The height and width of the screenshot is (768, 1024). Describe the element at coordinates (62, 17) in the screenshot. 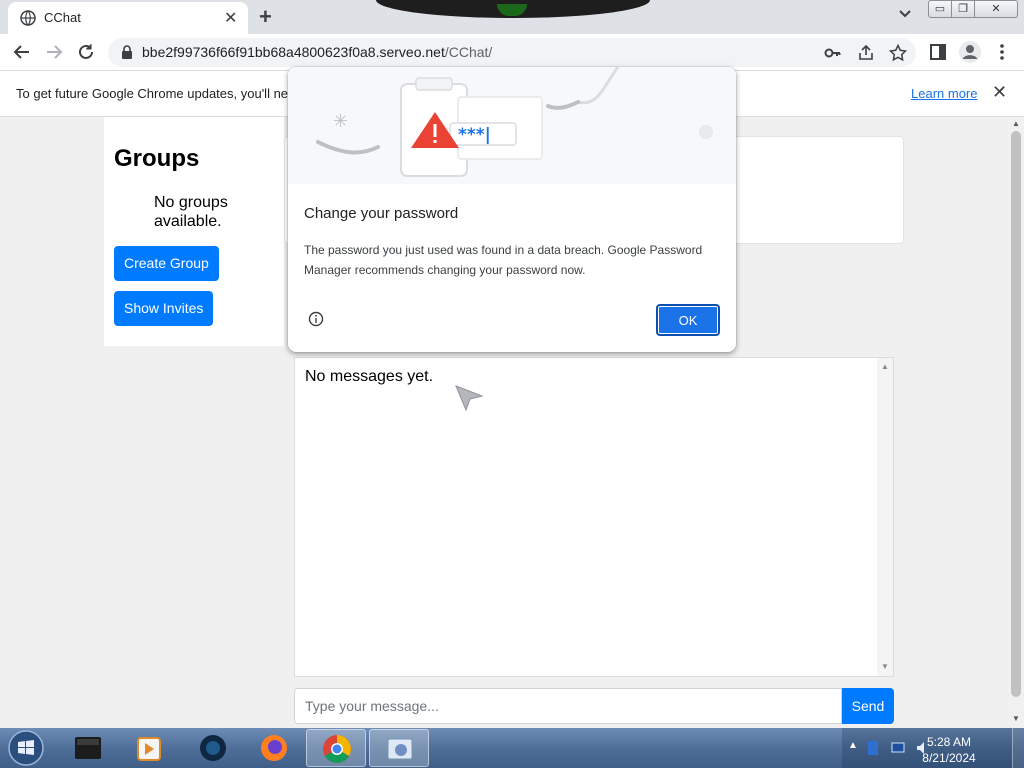

I see `tab-title: CChat` at that location.